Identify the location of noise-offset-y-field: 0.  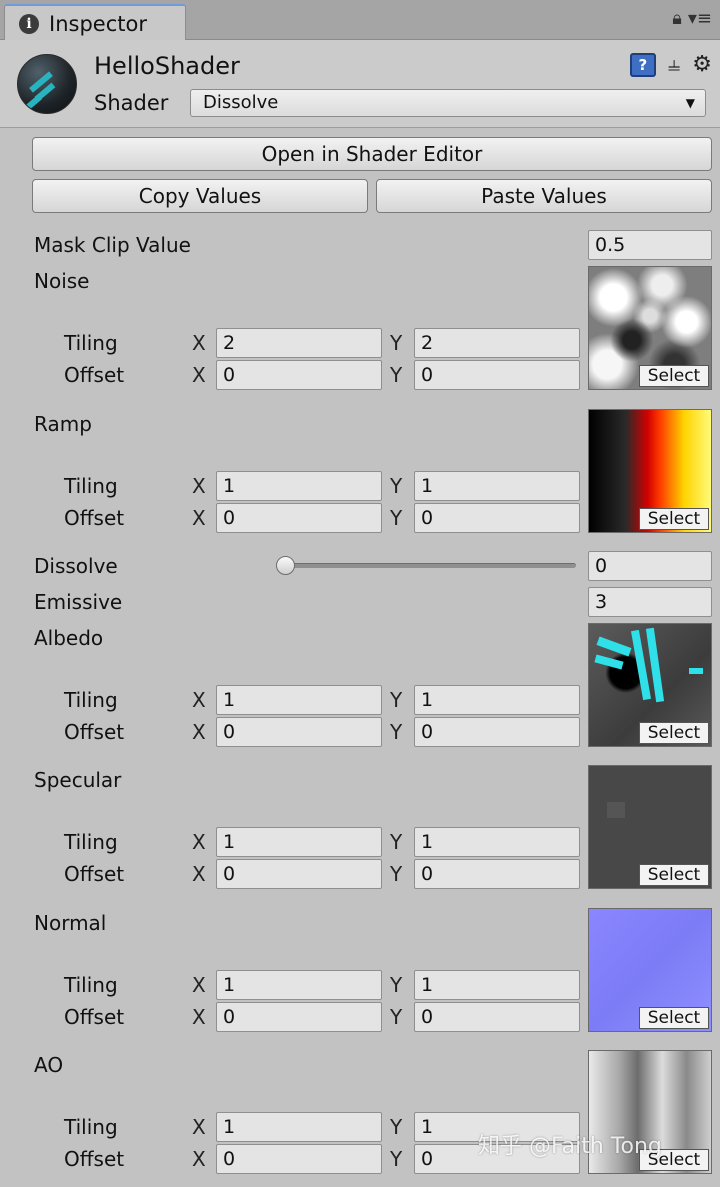
(497, 375).